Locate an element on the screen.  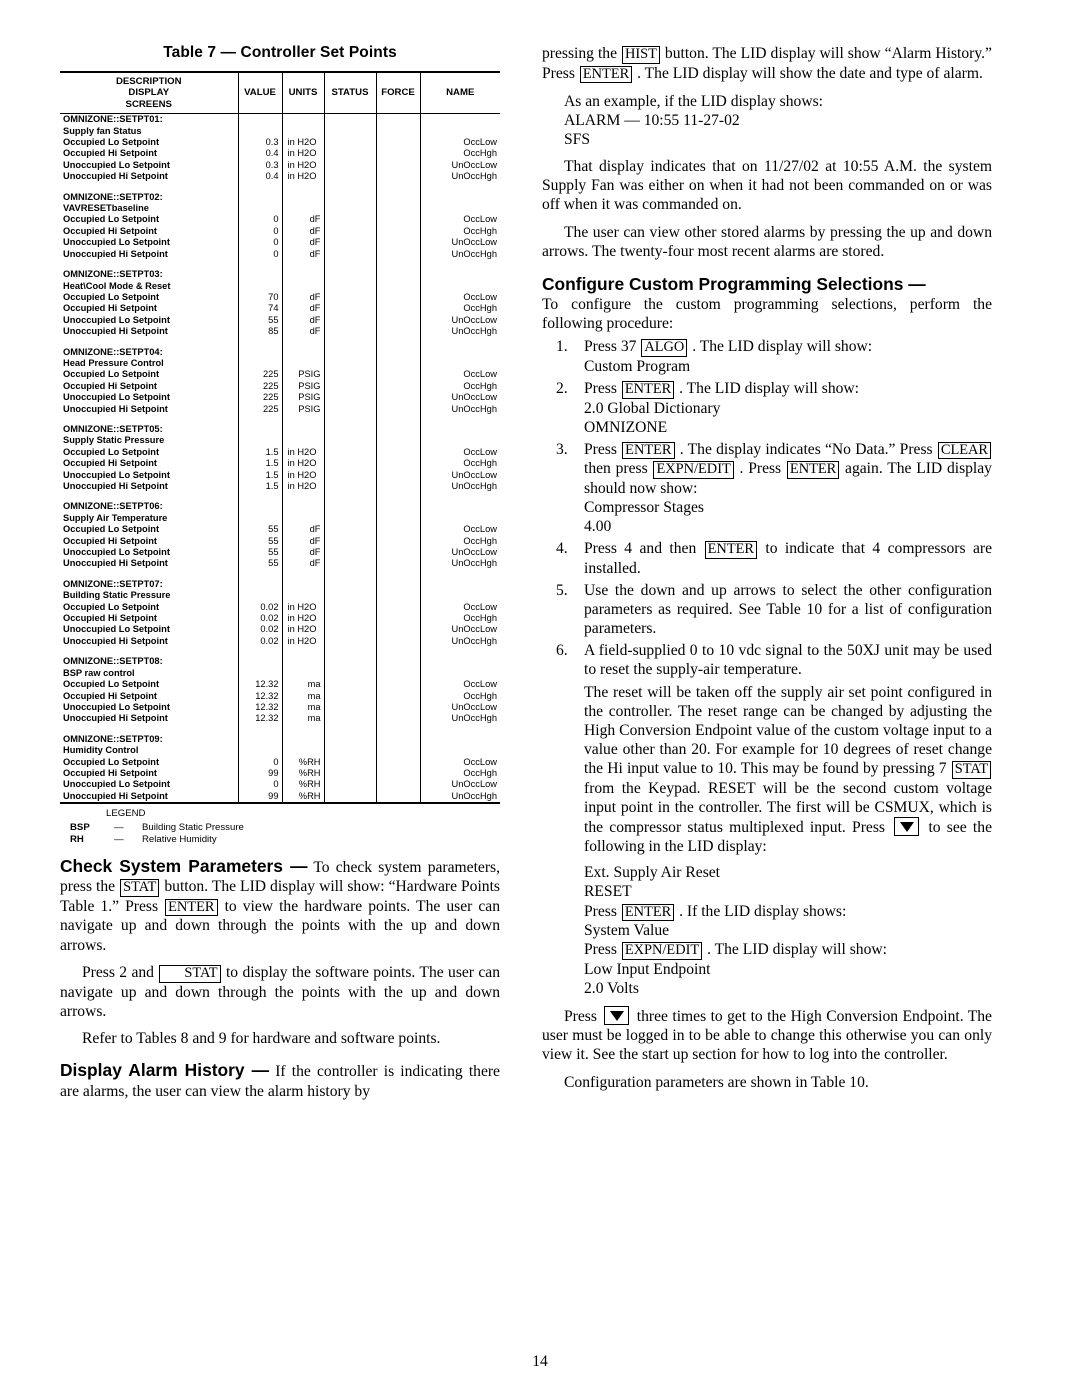
lid-compressor-value: 4.00 is located at coordinates (598, 526).